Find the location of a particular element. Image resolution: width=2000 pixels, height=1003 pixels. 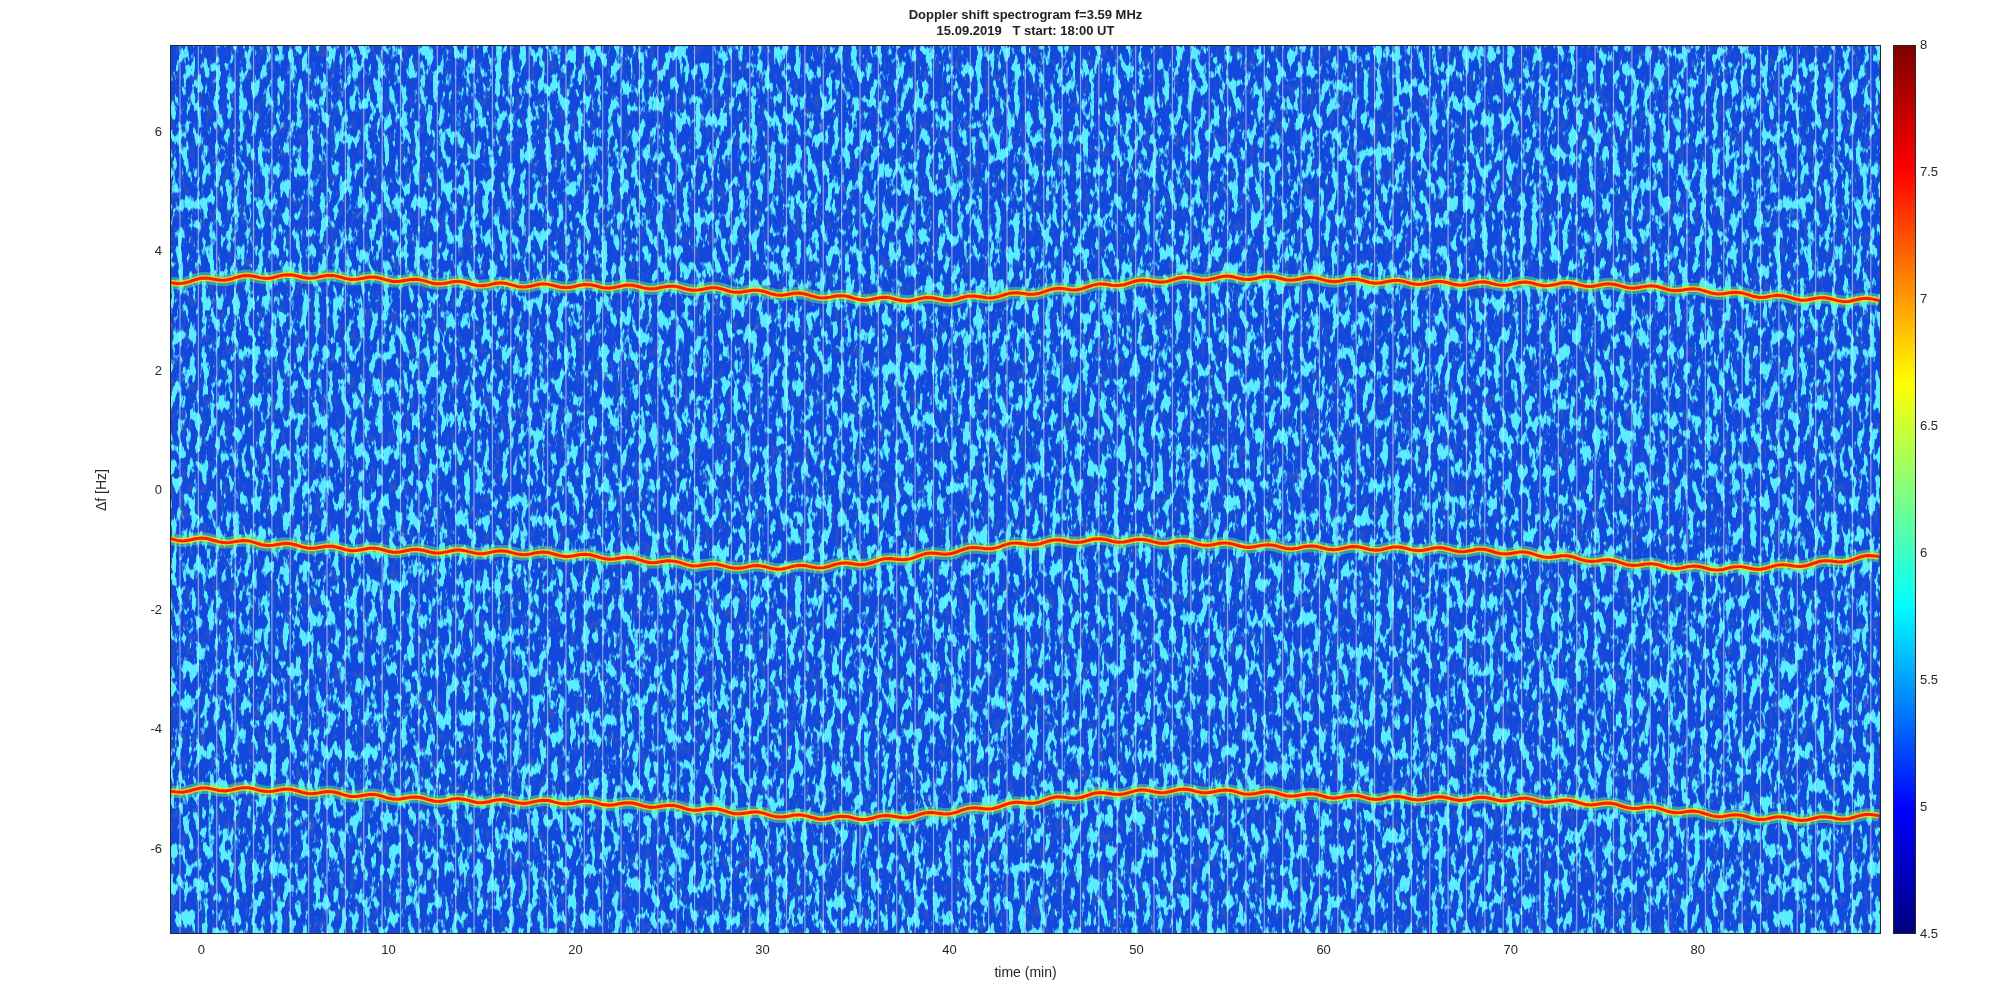

y-tick-label: 4 is located at coordinates (158, 251).